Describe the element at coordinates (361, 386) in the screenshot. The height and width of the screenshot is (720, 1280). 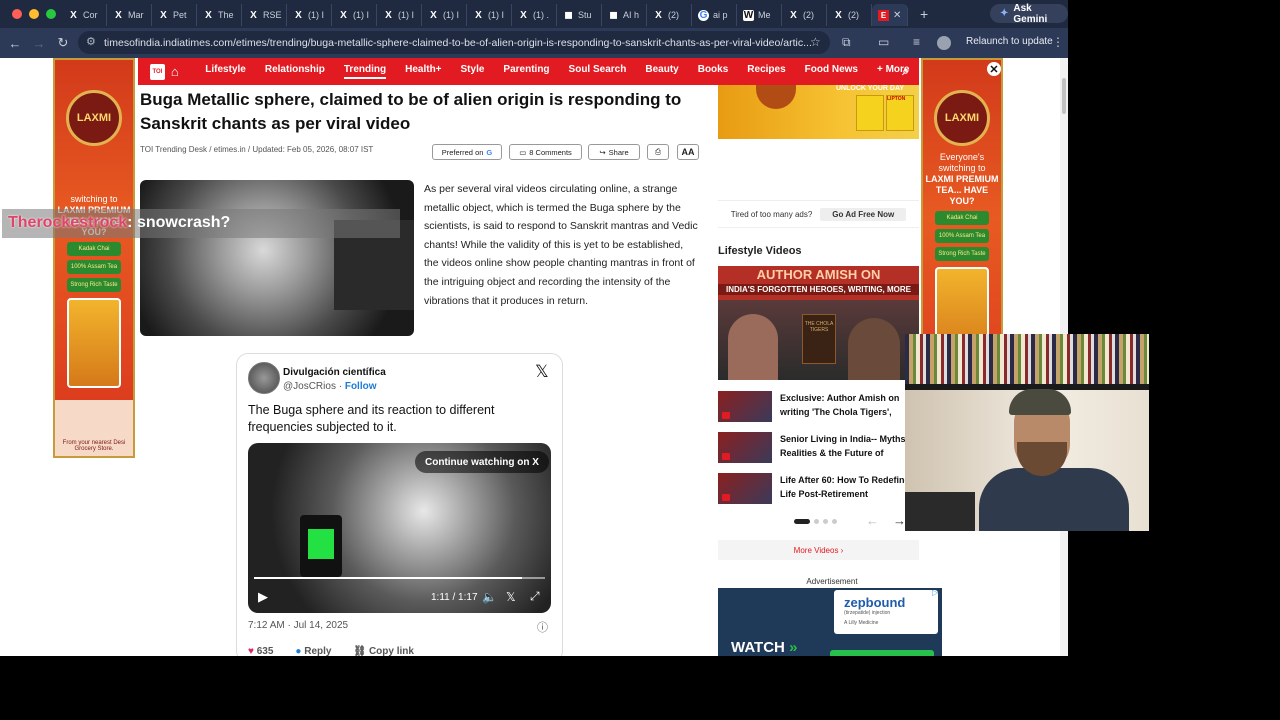
I see `follow-link: Follow` at that location.